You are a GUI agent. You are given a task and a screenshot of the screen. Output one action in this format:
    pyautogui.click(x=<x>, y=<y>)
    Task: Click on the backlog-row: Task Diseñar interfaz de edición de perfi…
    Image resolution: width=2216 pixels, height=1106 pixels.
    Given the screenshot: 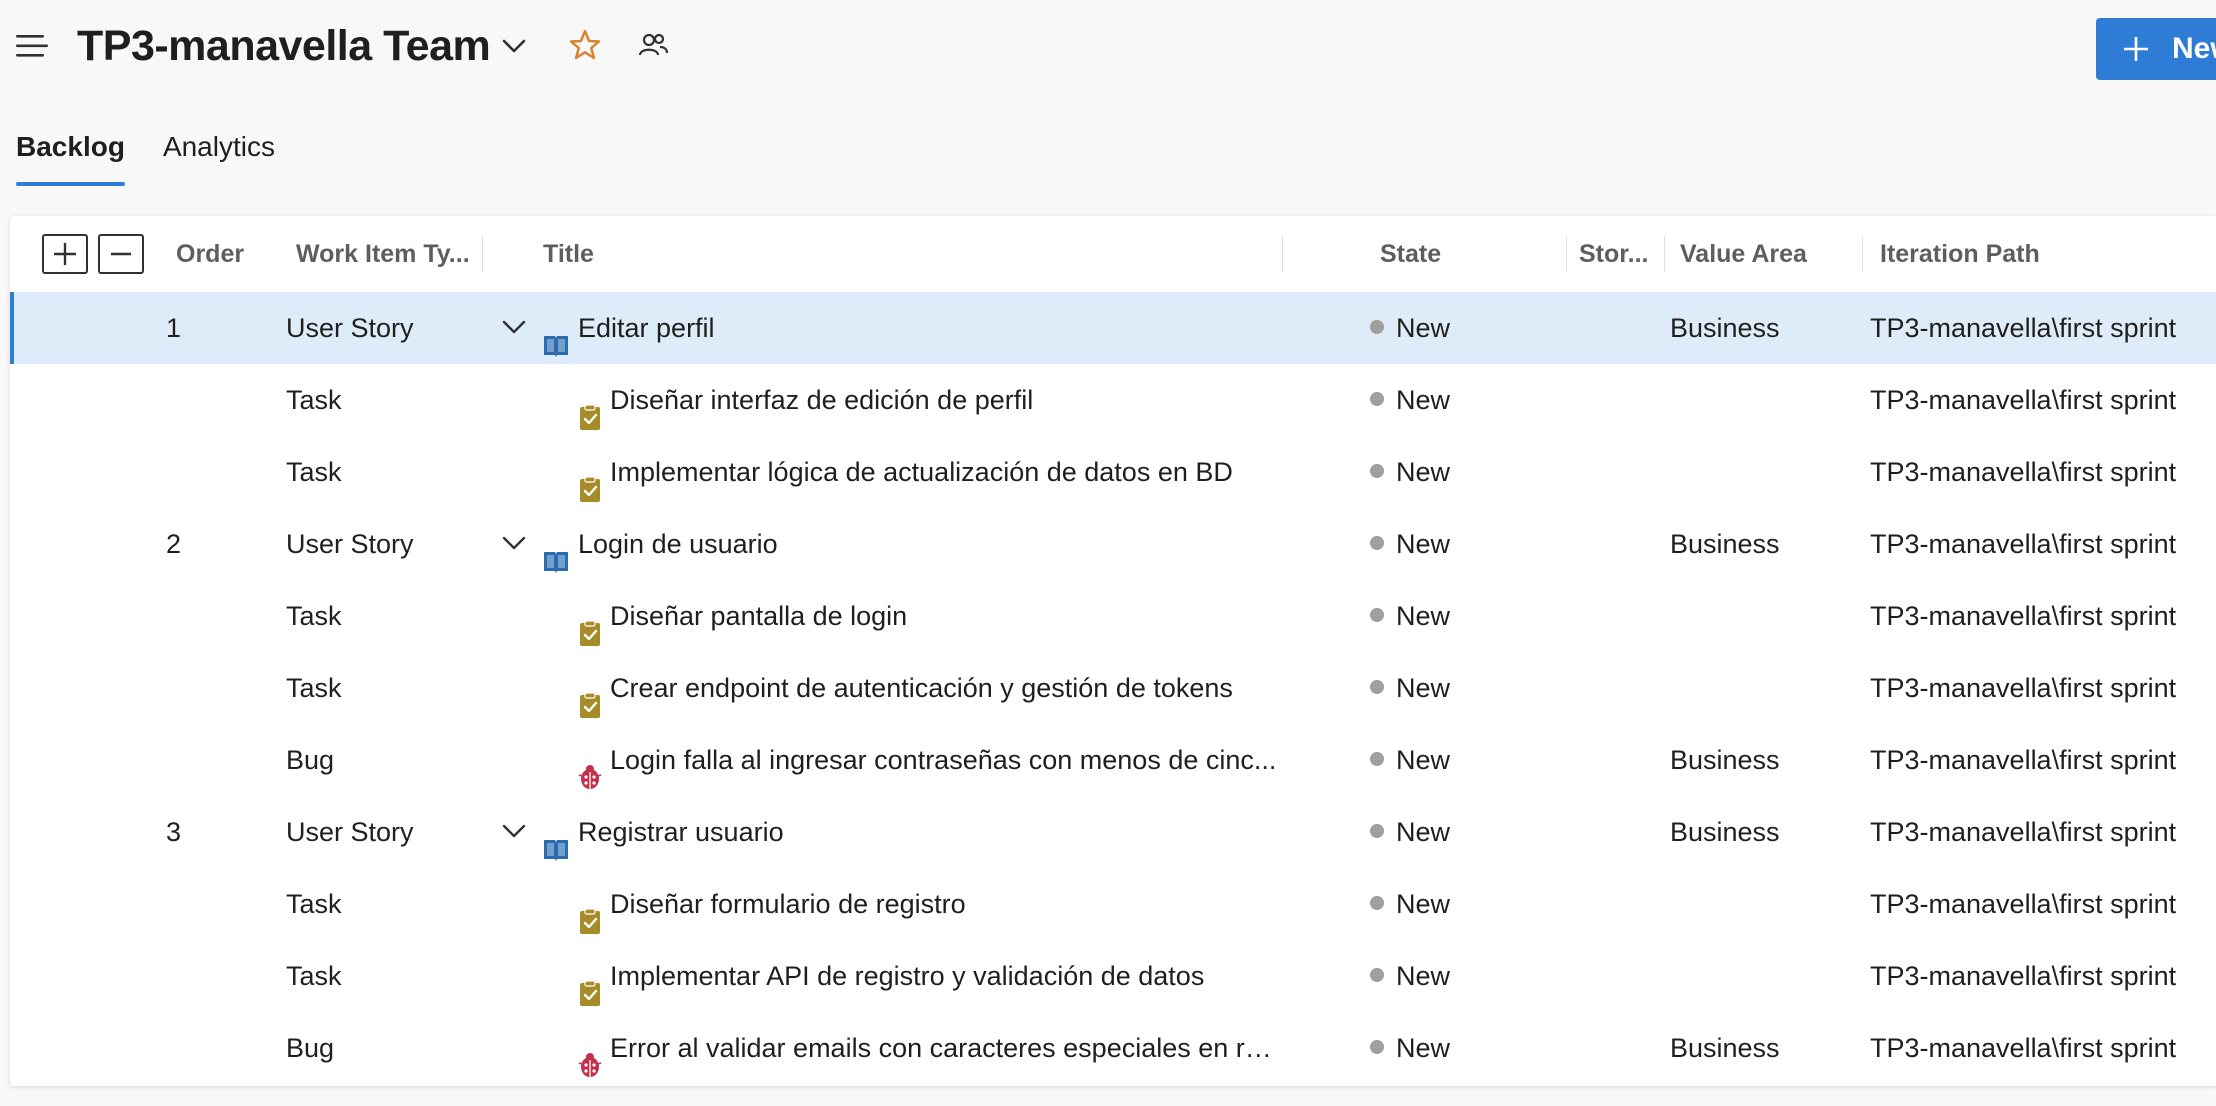 What is the action you would take?
    pyautogui.click(x=1113, y=400)
    